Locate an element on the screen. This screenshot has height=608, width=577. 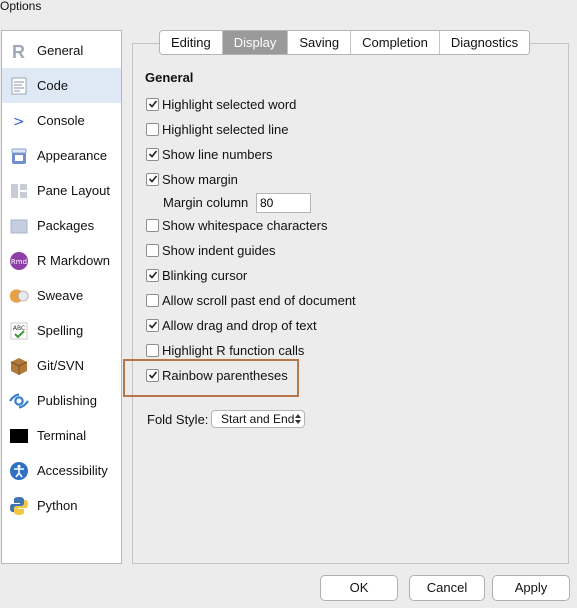
paint-bucket-icon is located at coordinates (19, 156).